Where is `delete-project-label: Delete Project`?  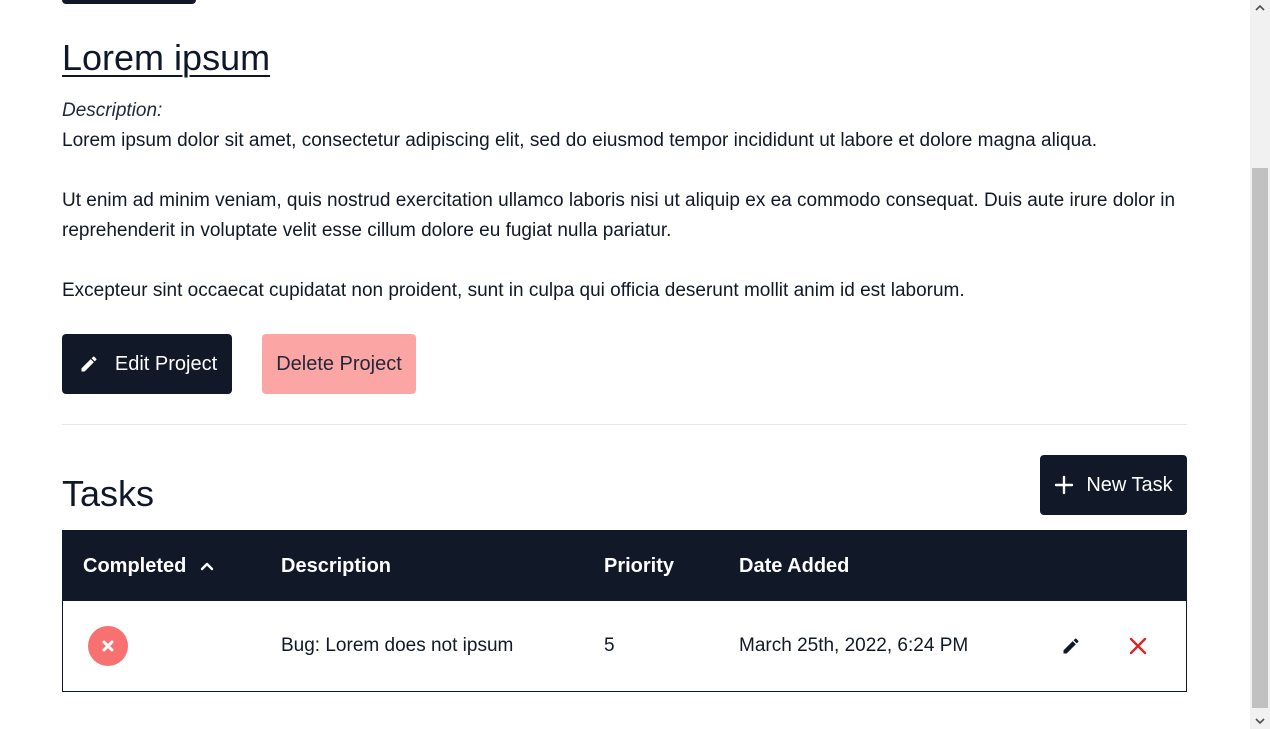 delete-project-label: Delete Project is located at coordinates (339, 363).